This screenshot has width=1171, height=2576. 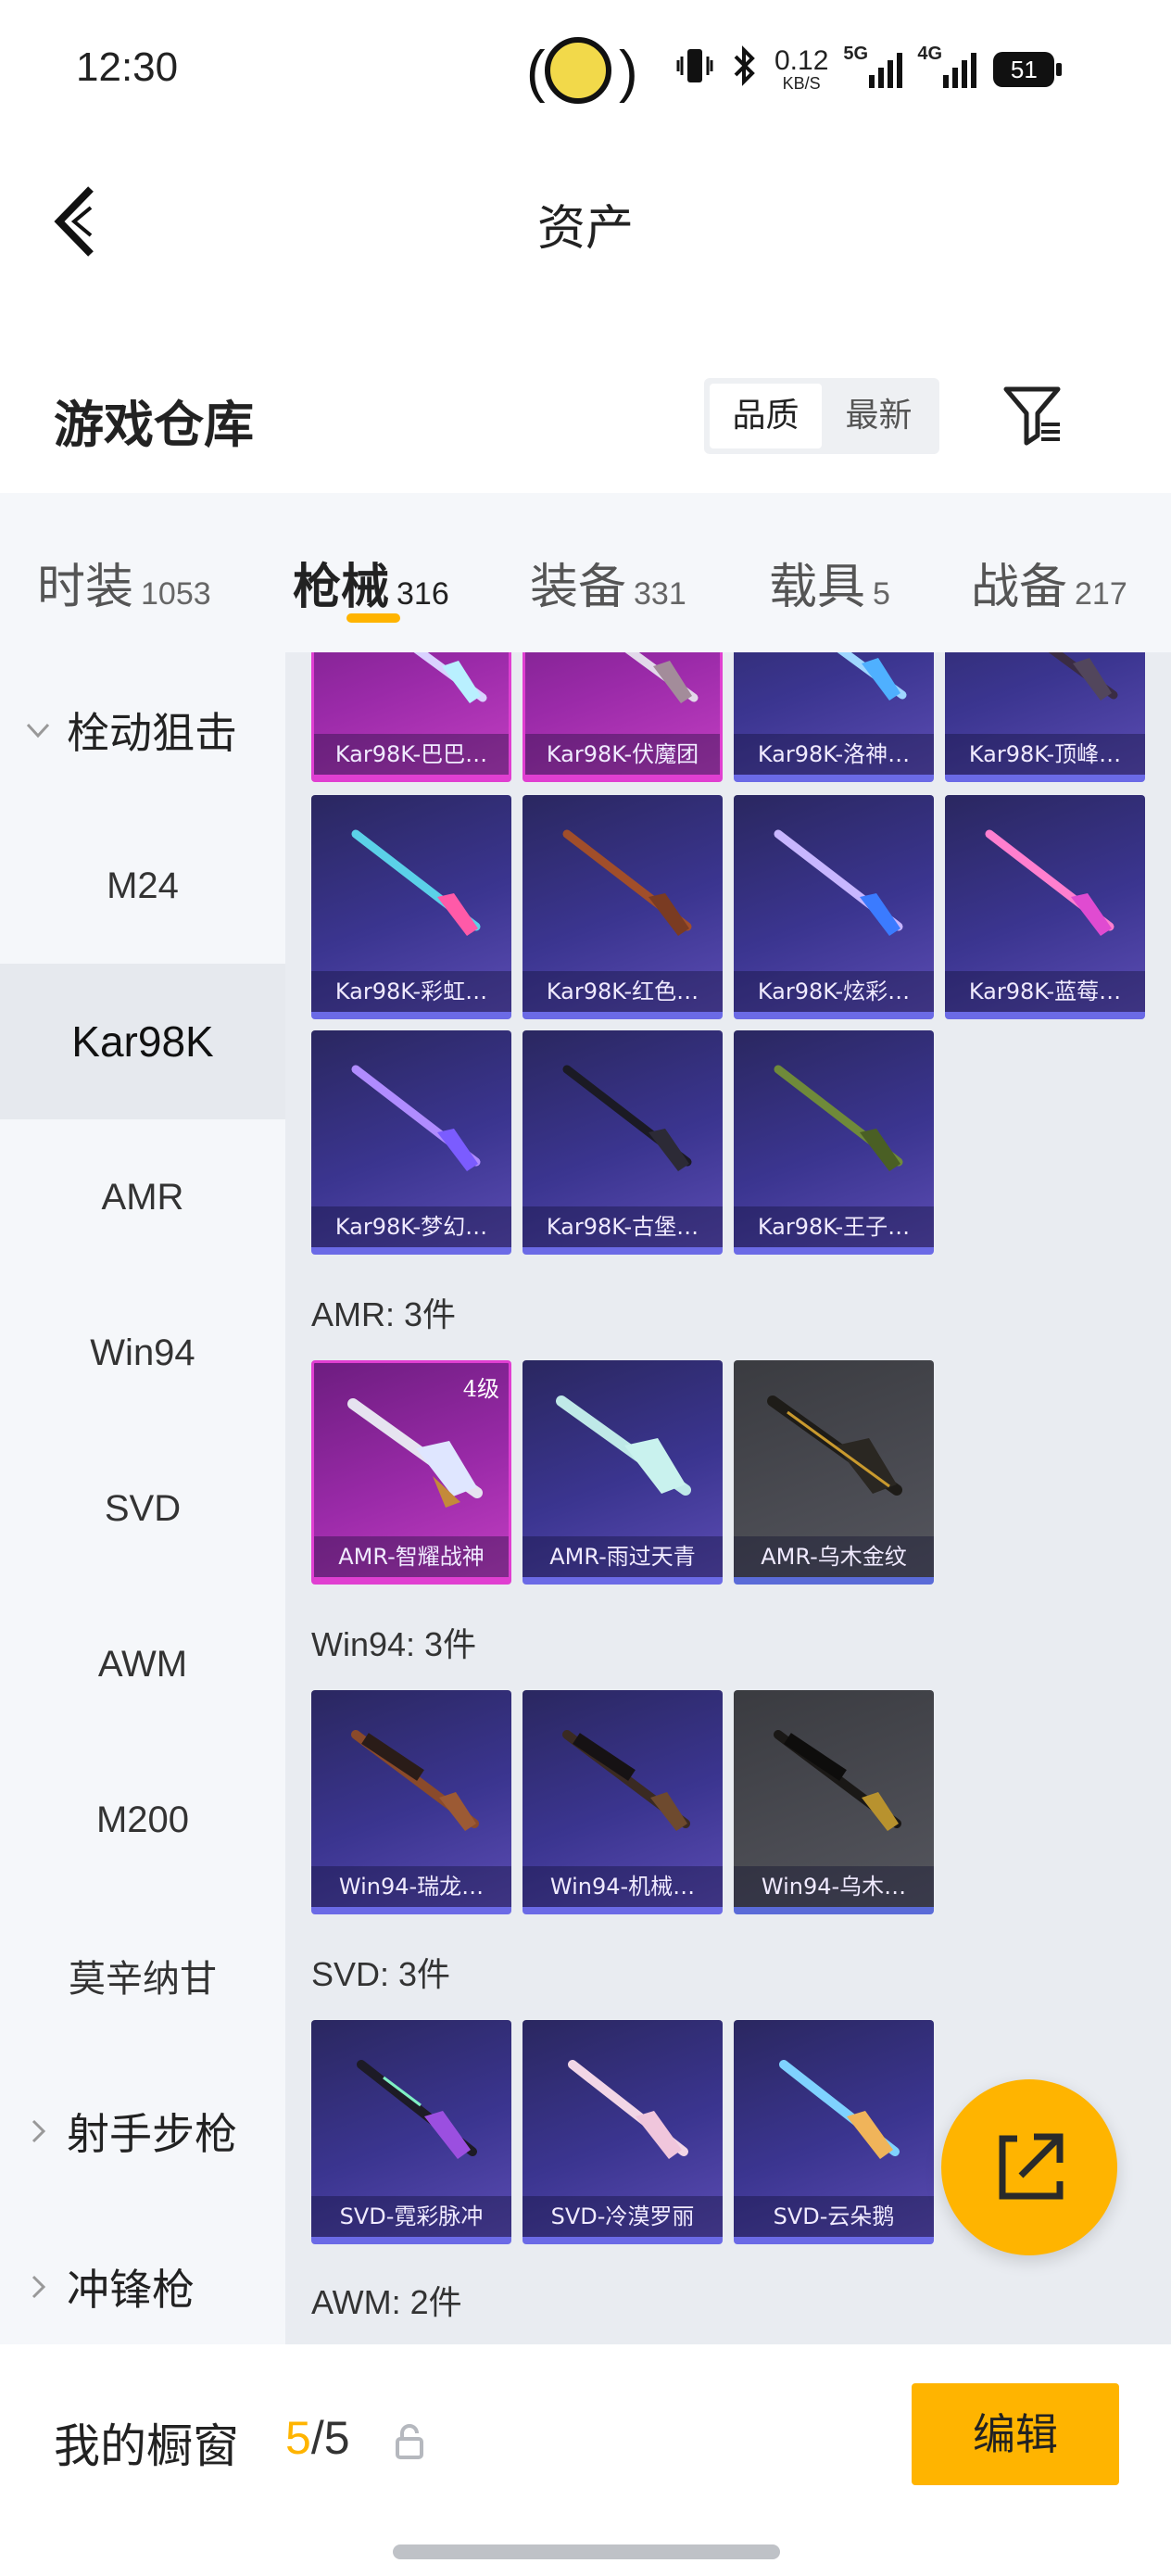 I want to click on tab-supplies: 战备 217, so click(x=1049, y=574).